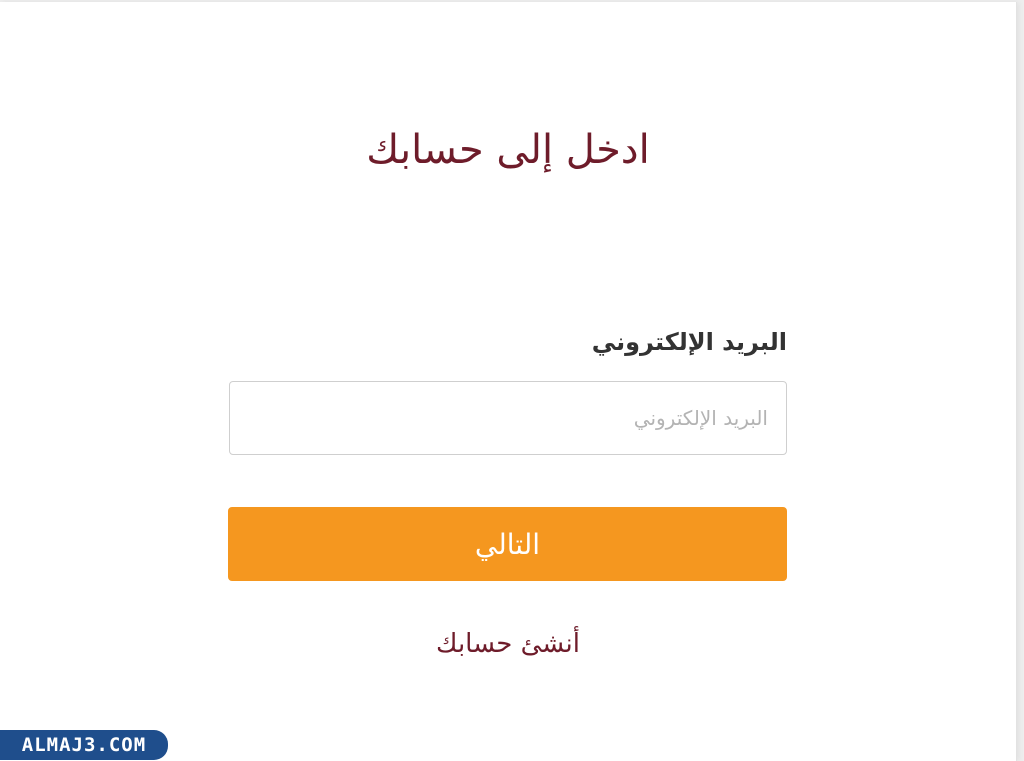 This screenshot has height=761, width=1024. What do you see at coordinates (507, 544) in the screenshot?
I see `next-button: التالي` at bounding box center [507, 544].